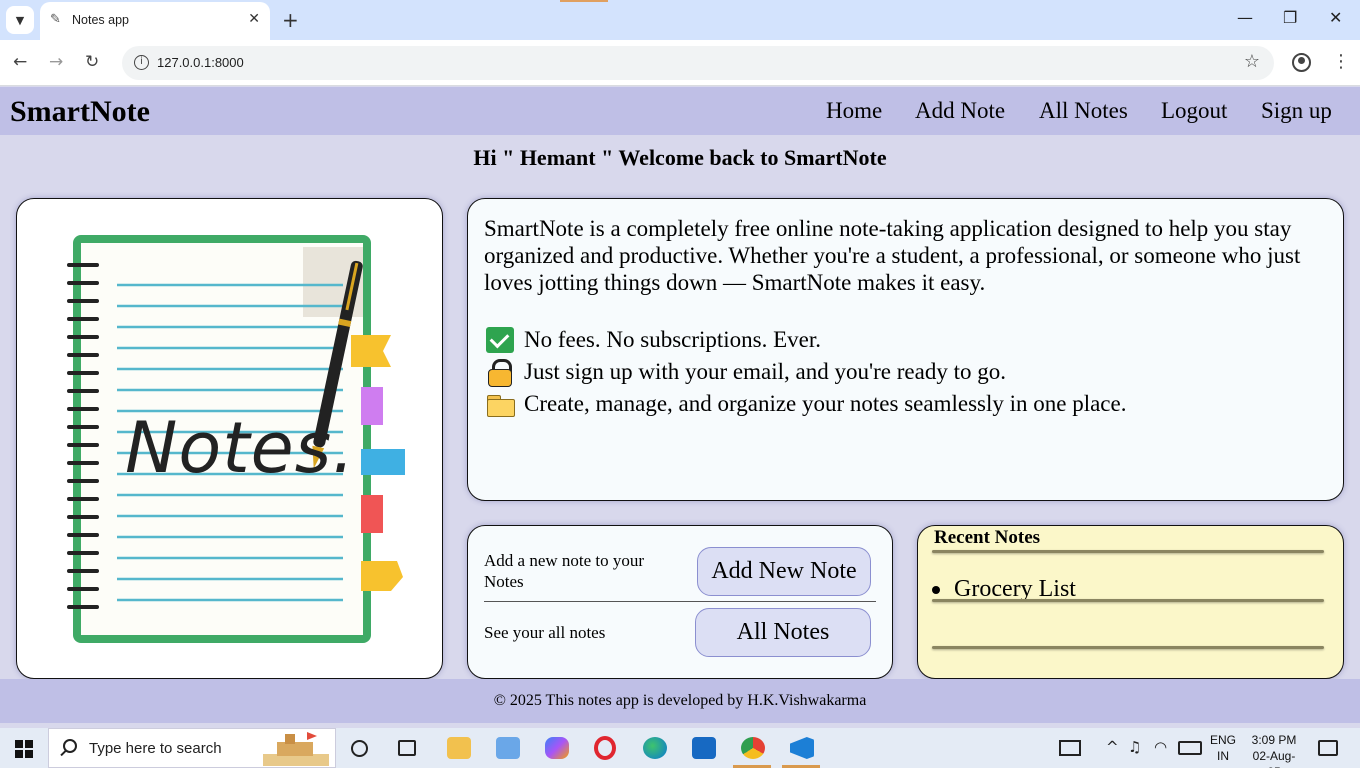  Describe the element at coordinates (500, 340) in the screenshot. I see `check-mark-icon` at that location.